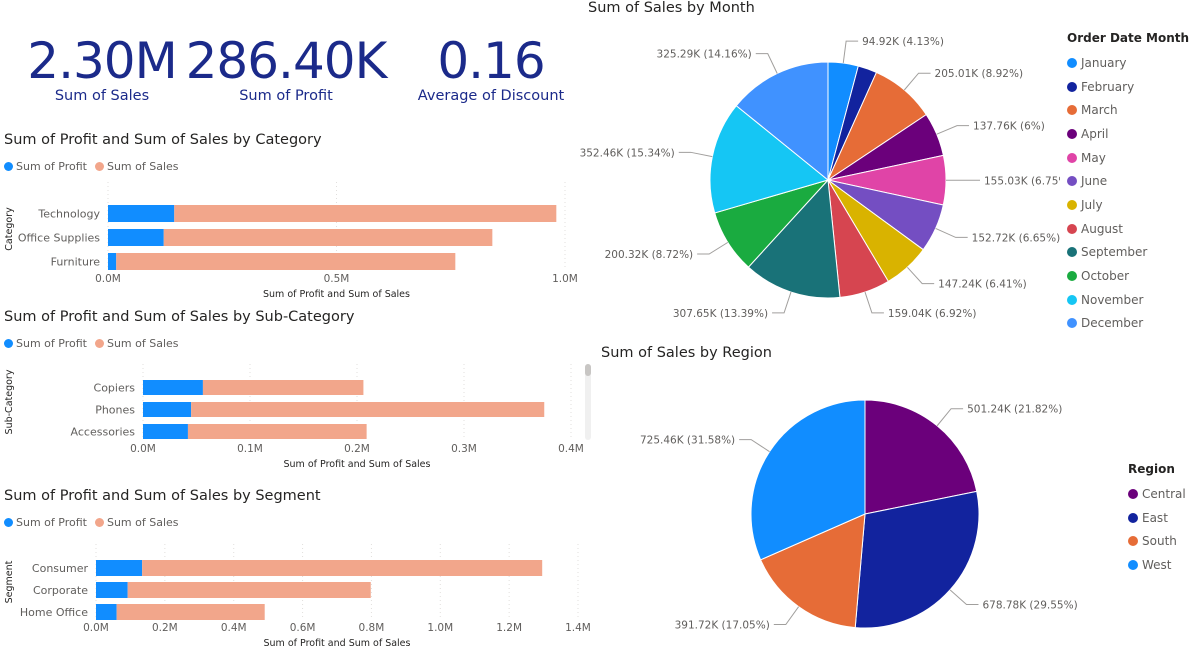 Image resolution: width=1193 pixels, height=664 pixels. I want to click on legend-item-february: February, so click(1128, 87).